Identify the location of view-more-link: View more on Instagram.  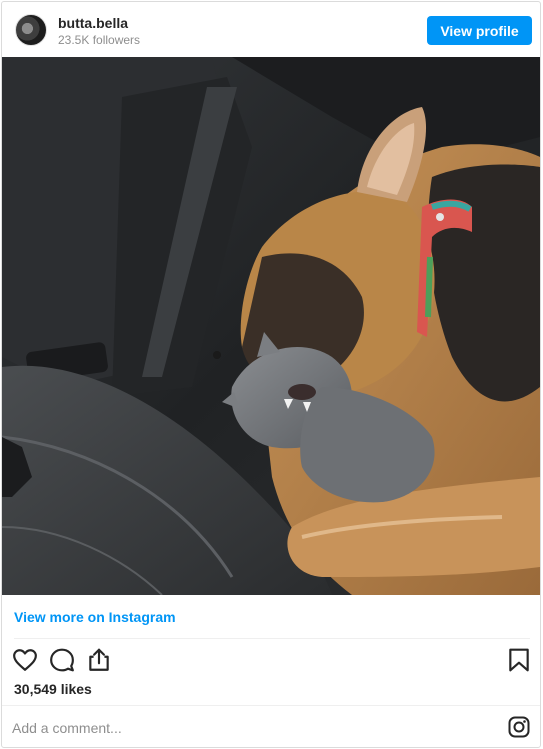
(95, 617).